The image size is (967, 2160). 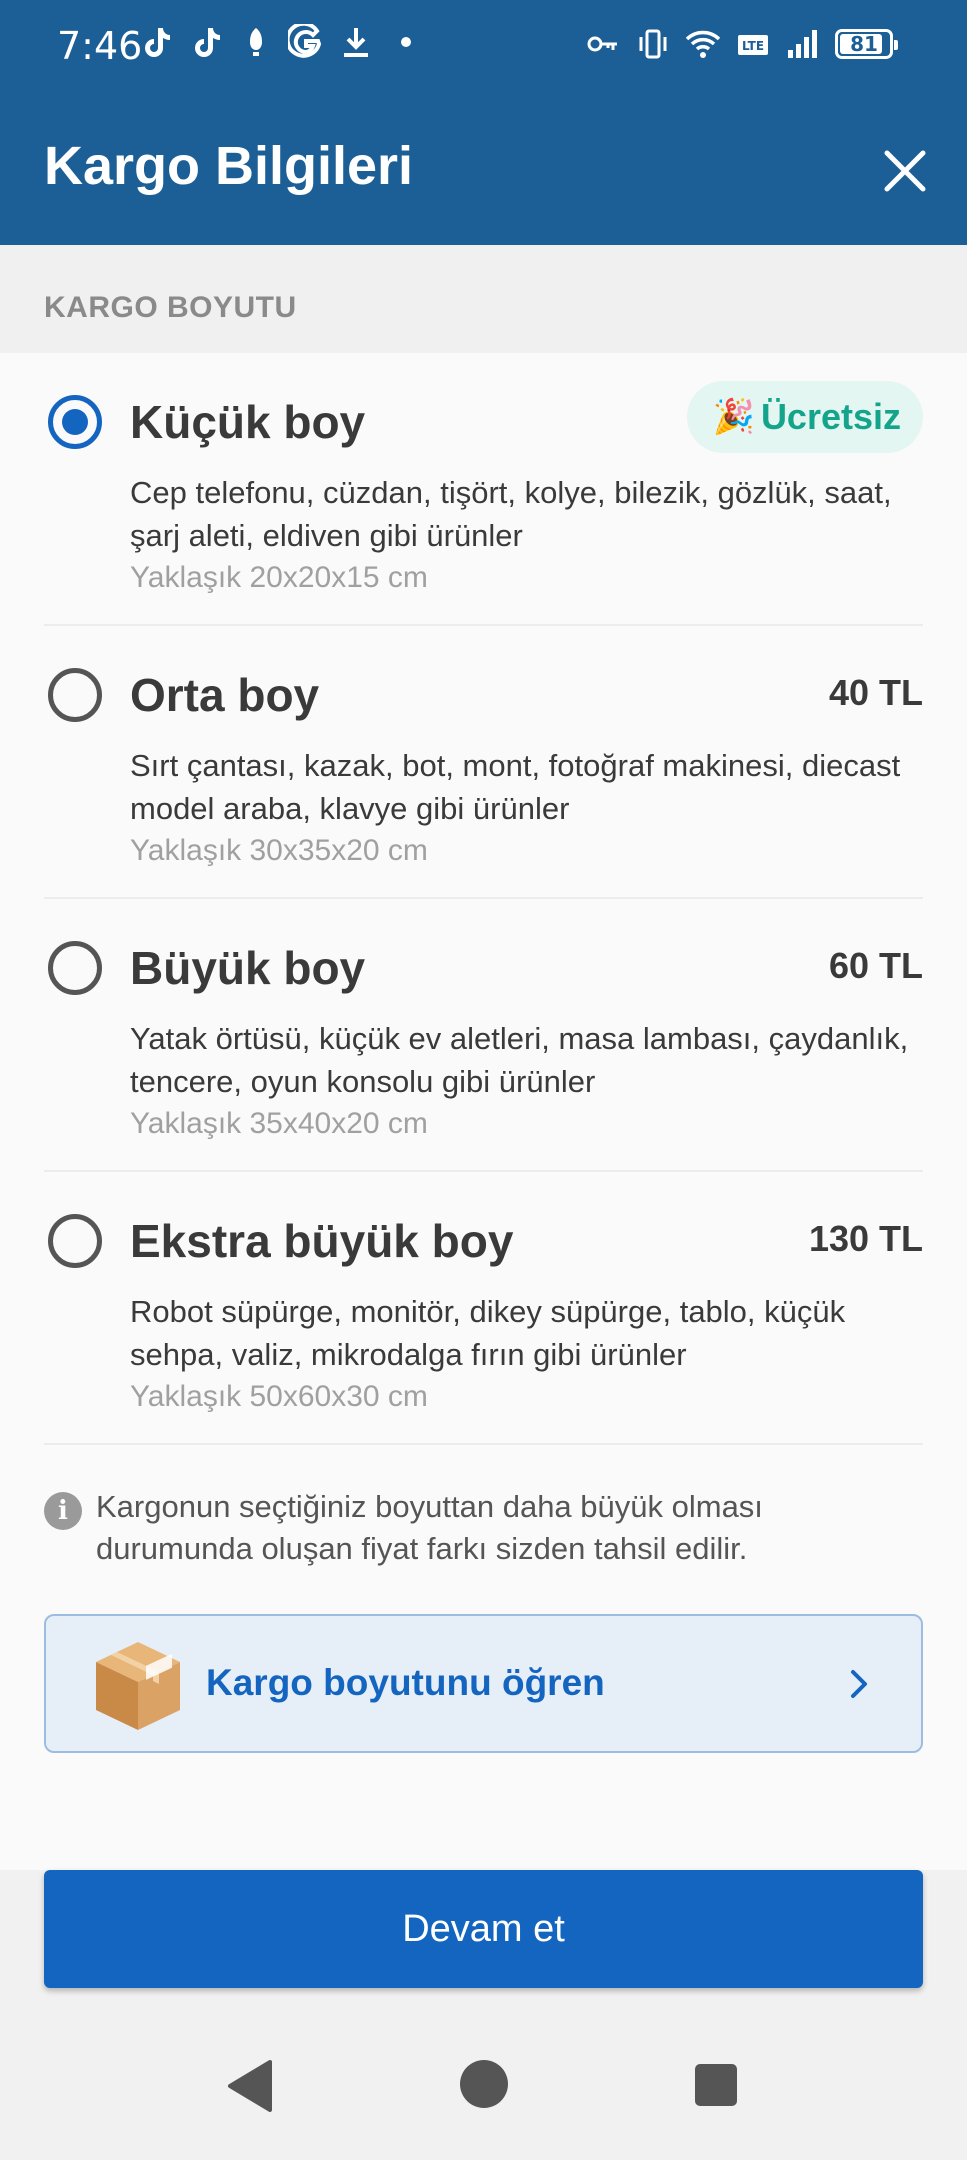 I want to click on close-button, so click(x=905, y=171).